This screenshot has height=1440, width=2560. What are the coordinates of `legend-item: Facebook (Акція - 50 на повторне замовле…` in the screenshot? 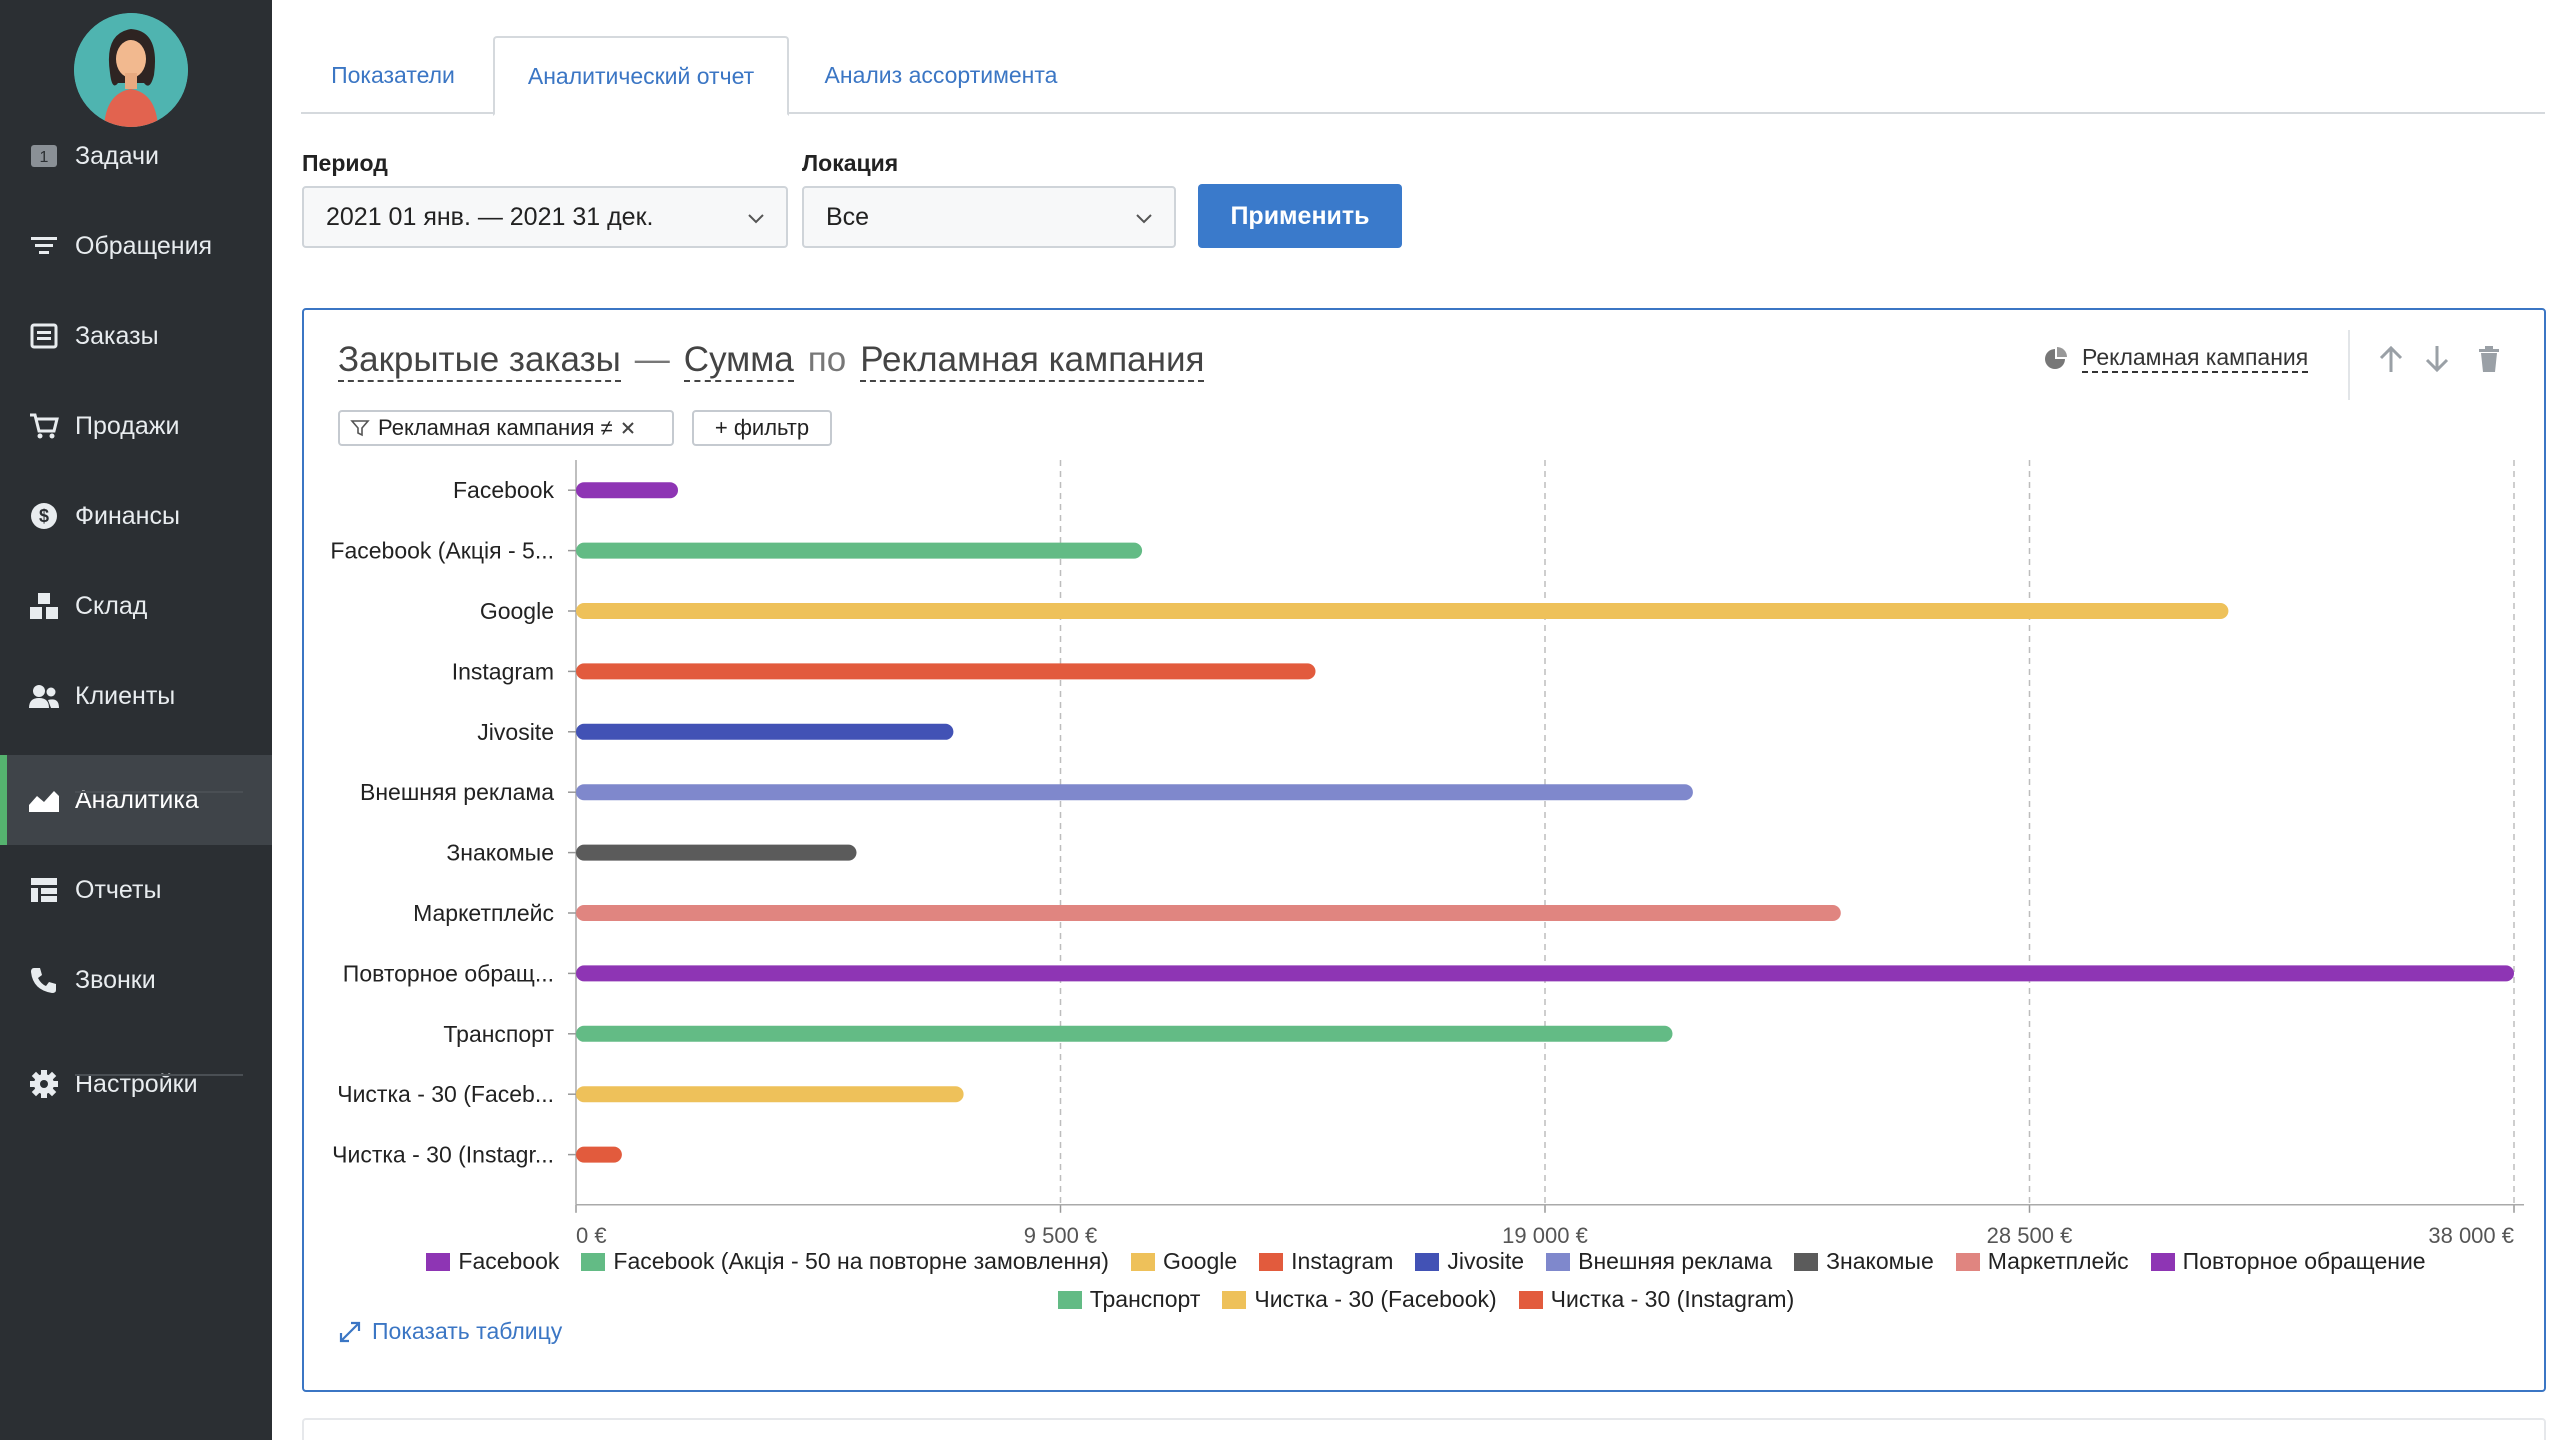 It's located at (845, 1261).